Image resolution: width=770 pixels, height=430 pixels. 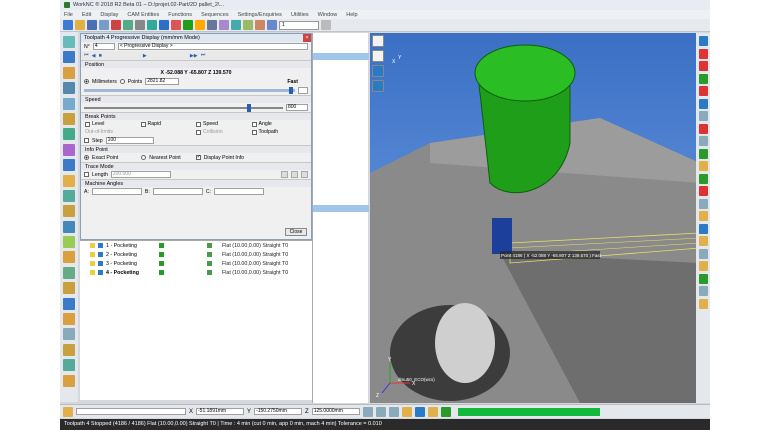 What do you see at coordinates (180, 15) in the screenshot?
I see `menu-functions: Functions` at bounding box center [180, 15].